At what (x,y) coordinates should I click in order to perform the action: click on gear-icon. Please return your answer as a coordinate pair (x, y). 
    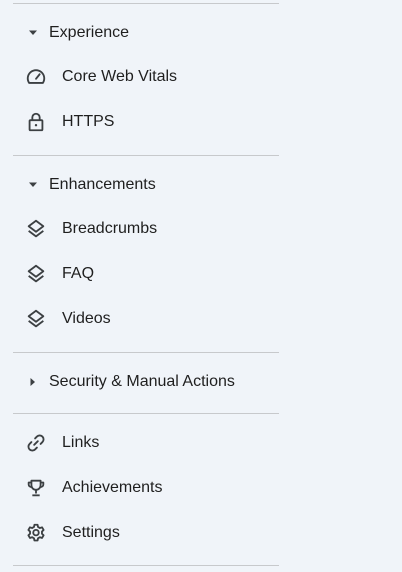
    Looking at the image, I should click on (36, 533).